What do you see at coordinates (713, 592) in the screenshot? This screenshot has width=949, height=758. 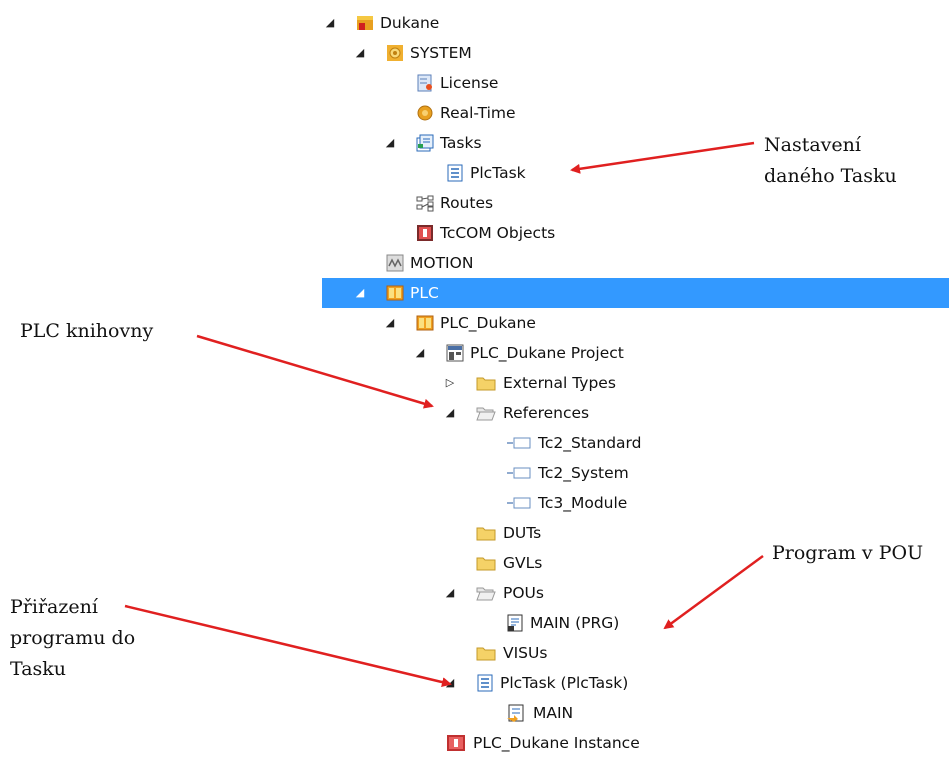 I see `arrow-to-main-prg` at bounding box center [713, 592].